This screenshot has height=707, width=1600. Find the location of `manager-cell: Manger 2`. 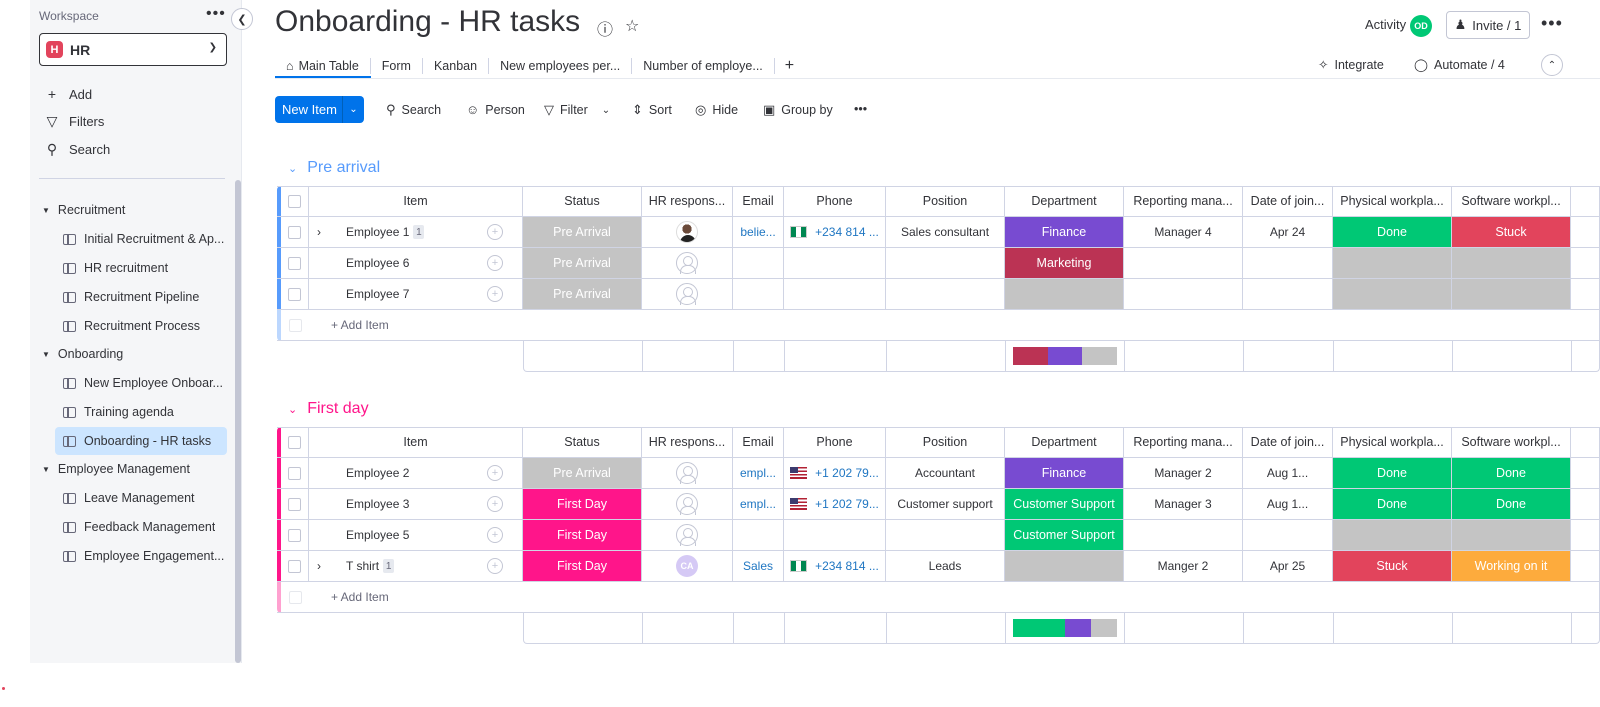

manager-cell: Manger 2 is located at coordinates (1183, 566).